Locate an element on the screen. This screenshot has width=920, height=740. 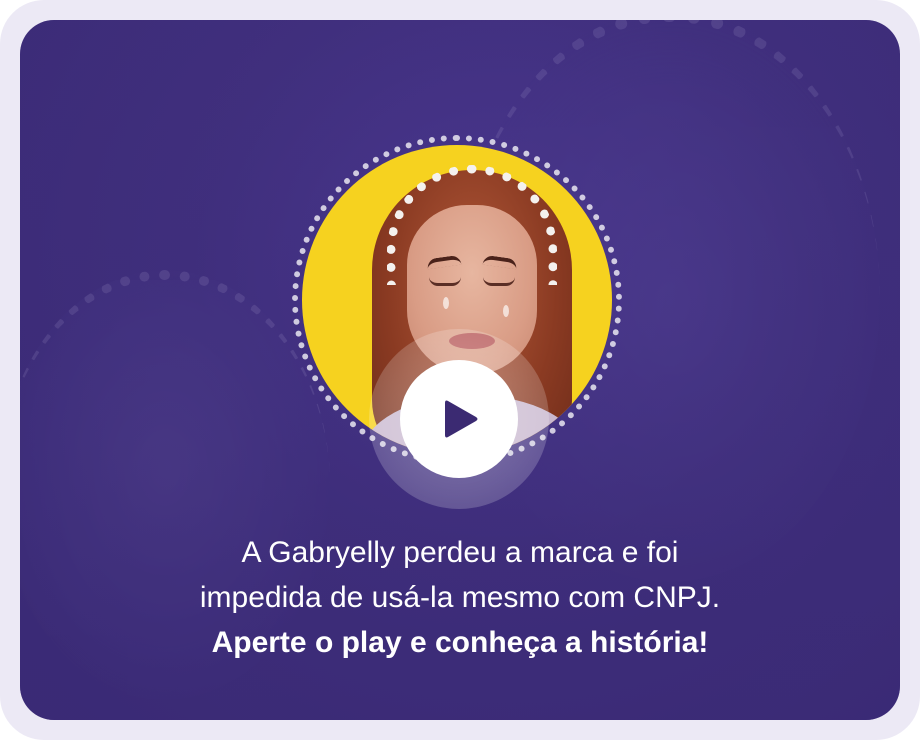
play-button is located at coordinates (459, 419).